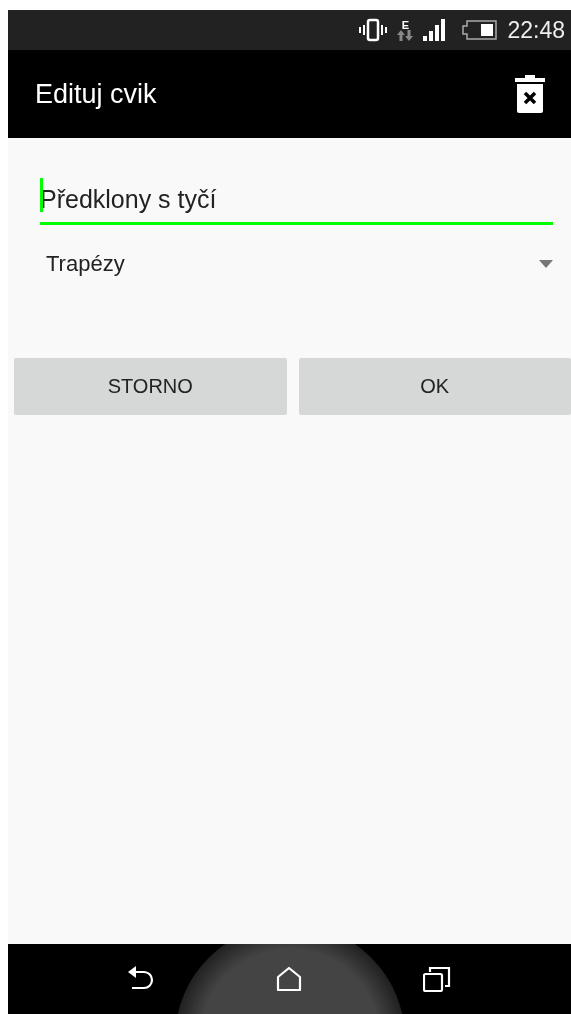 This screenshot has height=1014, width=571. Describe the element at coordinates (299, 264) in the screenshot. I see `category-dropdown: Trapézy` at that location.